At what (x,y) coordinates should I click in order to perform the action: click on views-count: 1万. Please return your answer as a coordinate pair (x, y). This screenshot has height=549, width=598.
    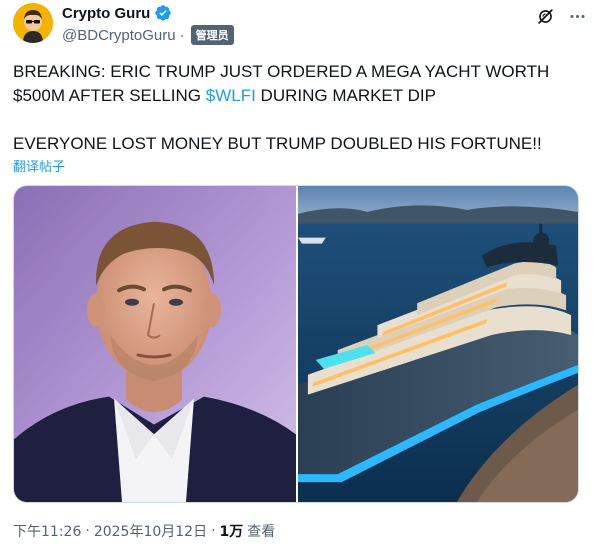
    Looking at the image, I should click on (231, 532).